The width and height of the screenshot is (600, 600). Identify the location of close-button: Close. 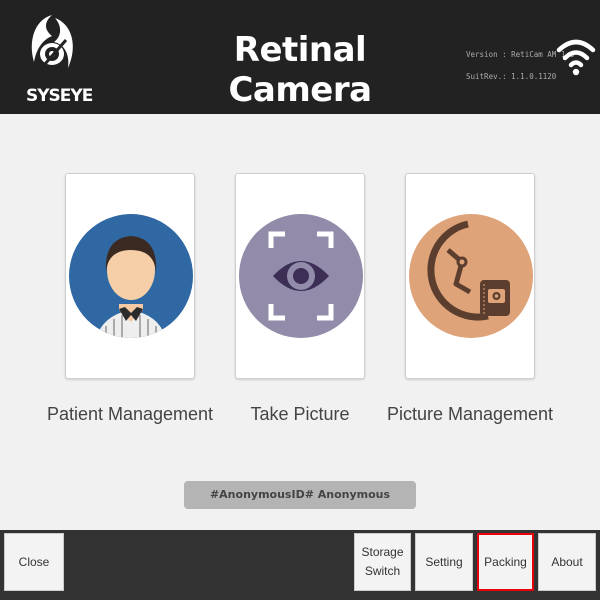
(34, 562).